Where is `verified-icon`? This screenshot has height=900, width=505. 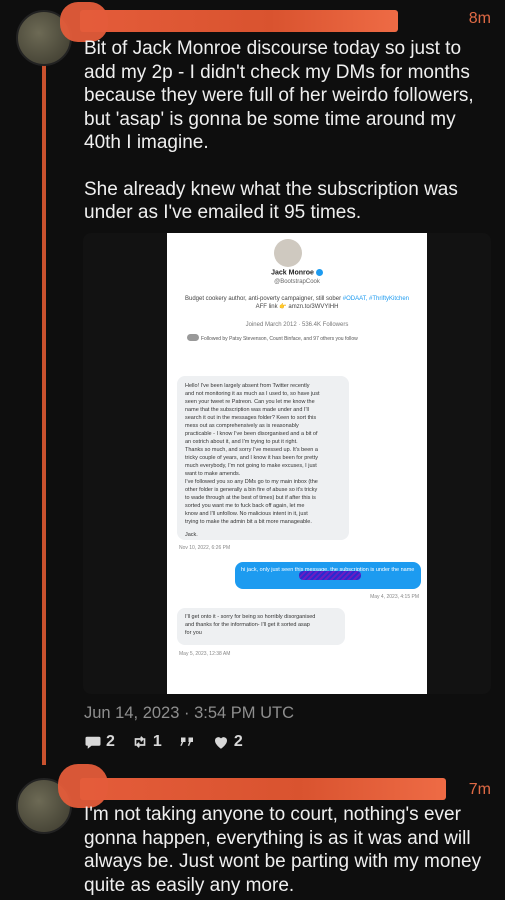 verified-icon is located at coordinates (319, 272).